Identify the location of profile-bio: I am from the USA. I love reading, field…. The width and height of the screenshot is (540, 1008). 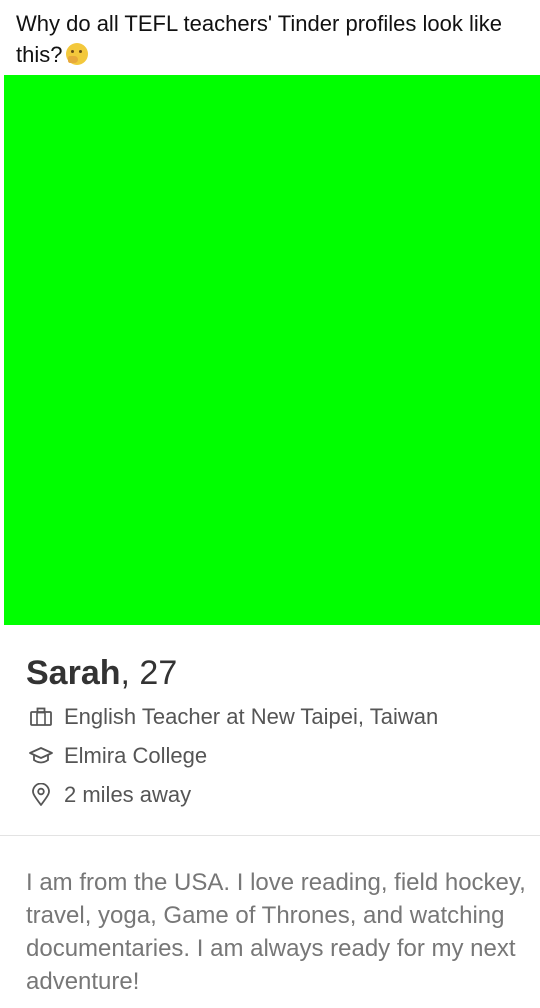
(276, 932).